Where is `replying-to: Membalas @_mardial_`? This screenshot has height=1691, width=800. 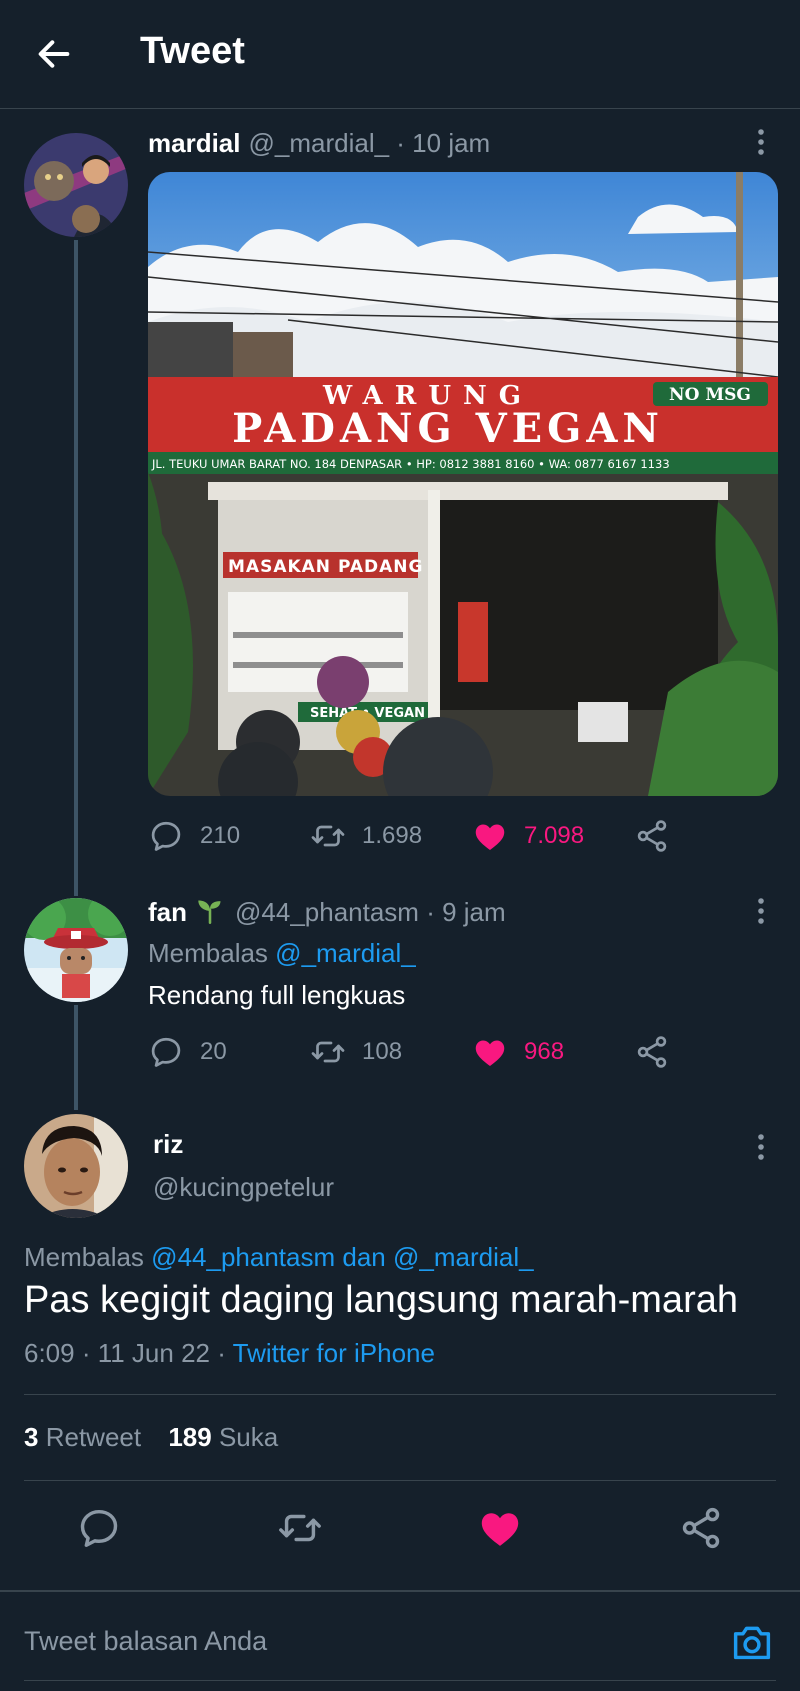 replying-to: Membalas @_mardial_ is located at coordinates (282, 953).